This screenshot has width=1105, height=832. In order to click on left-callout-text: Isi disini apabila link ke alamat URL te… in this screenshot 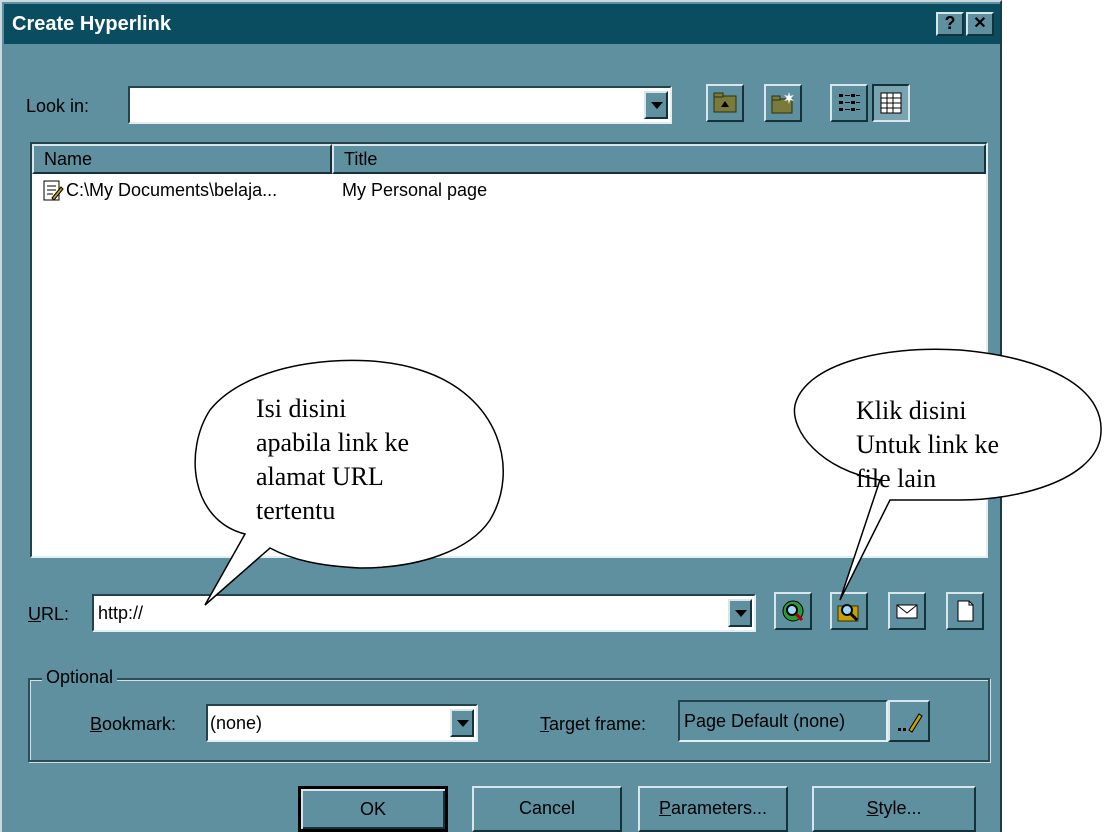, I will do `click(333, 459)`.